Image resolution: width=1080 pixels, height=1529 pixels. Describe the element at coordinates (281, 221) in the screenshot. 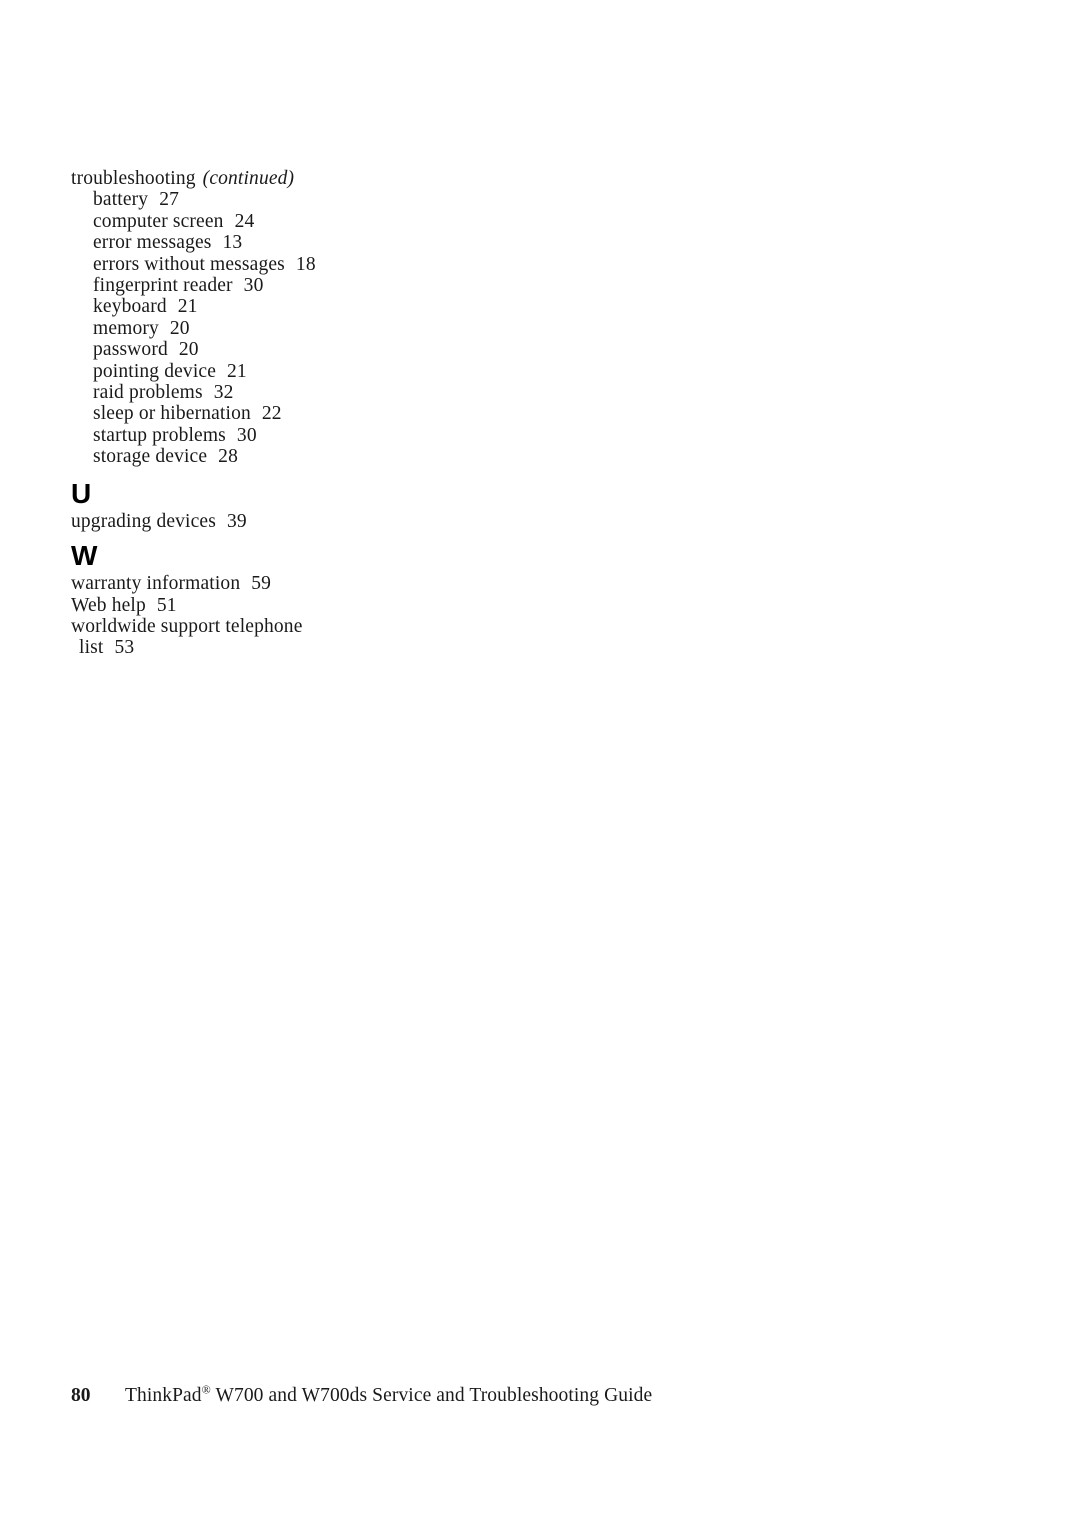

I see `index-entry: computer screen 24` at that location.